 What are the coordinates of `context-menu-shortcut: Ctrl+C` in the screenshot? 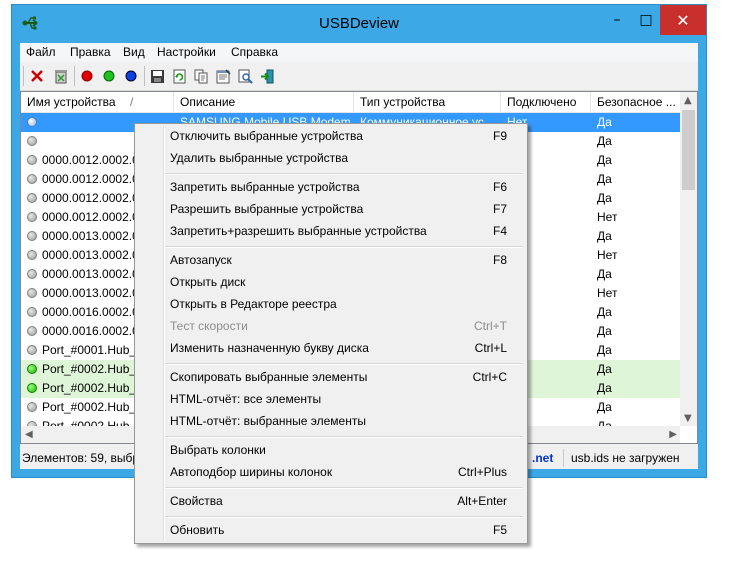 It's located at (489, 377).